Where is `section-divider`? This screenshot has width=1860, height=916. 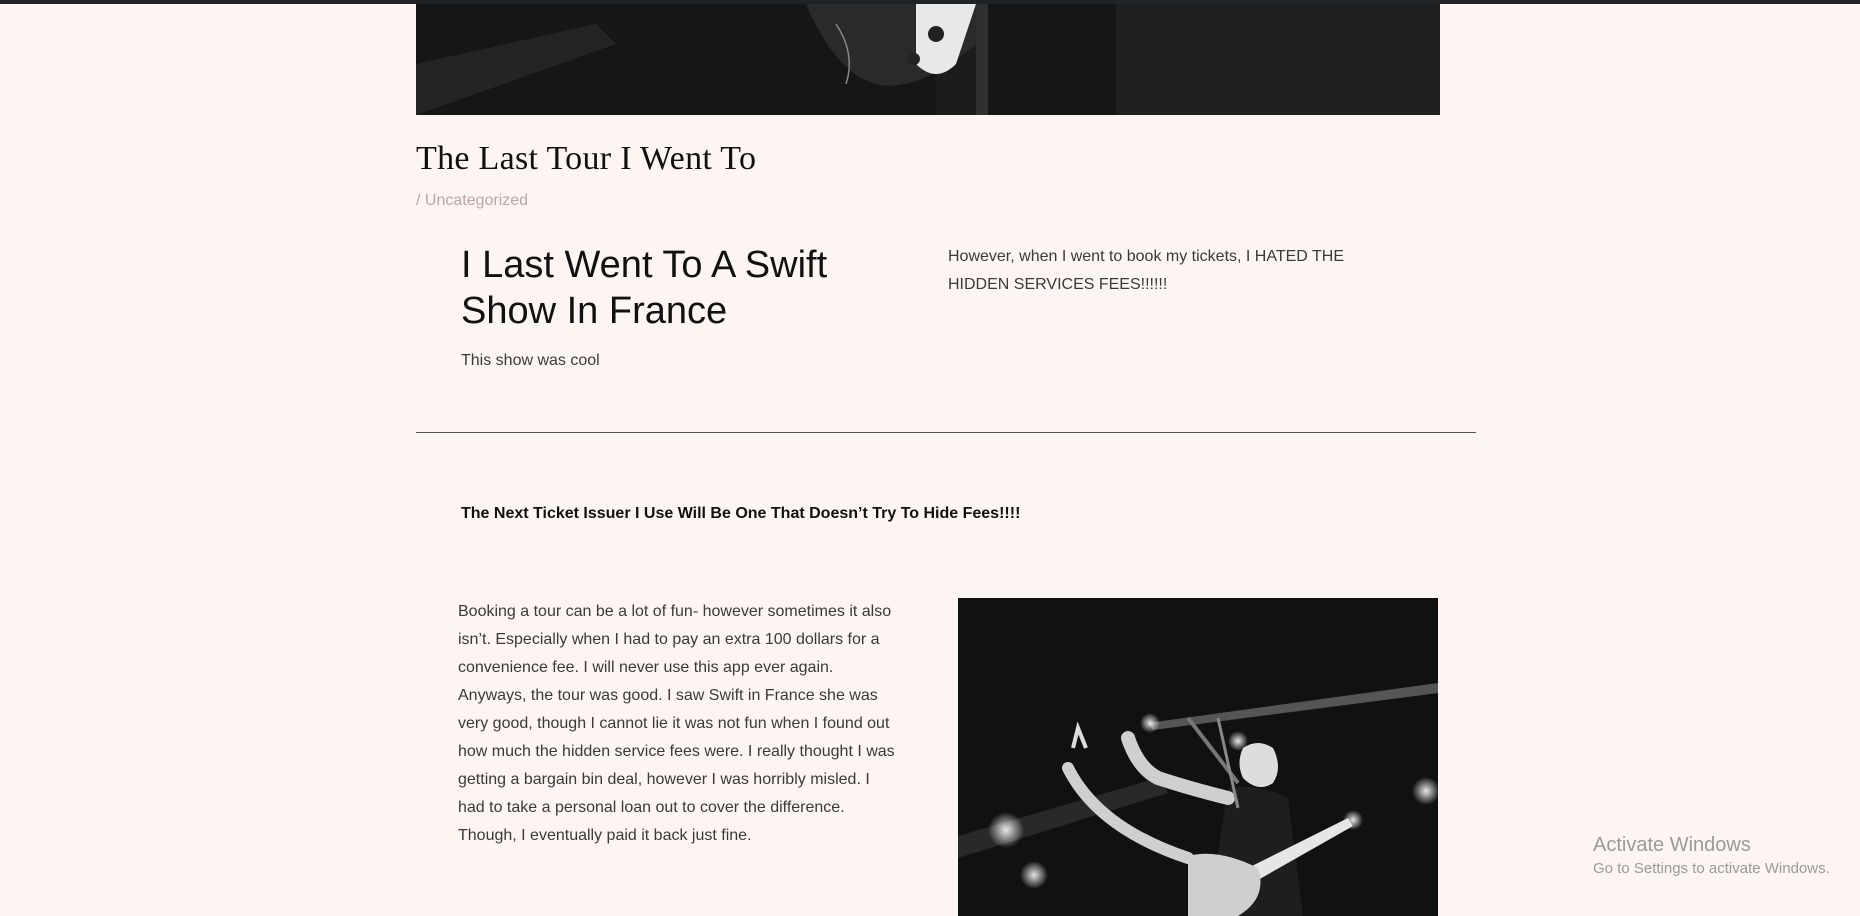
section-divider is located at coordinates (946, 432).